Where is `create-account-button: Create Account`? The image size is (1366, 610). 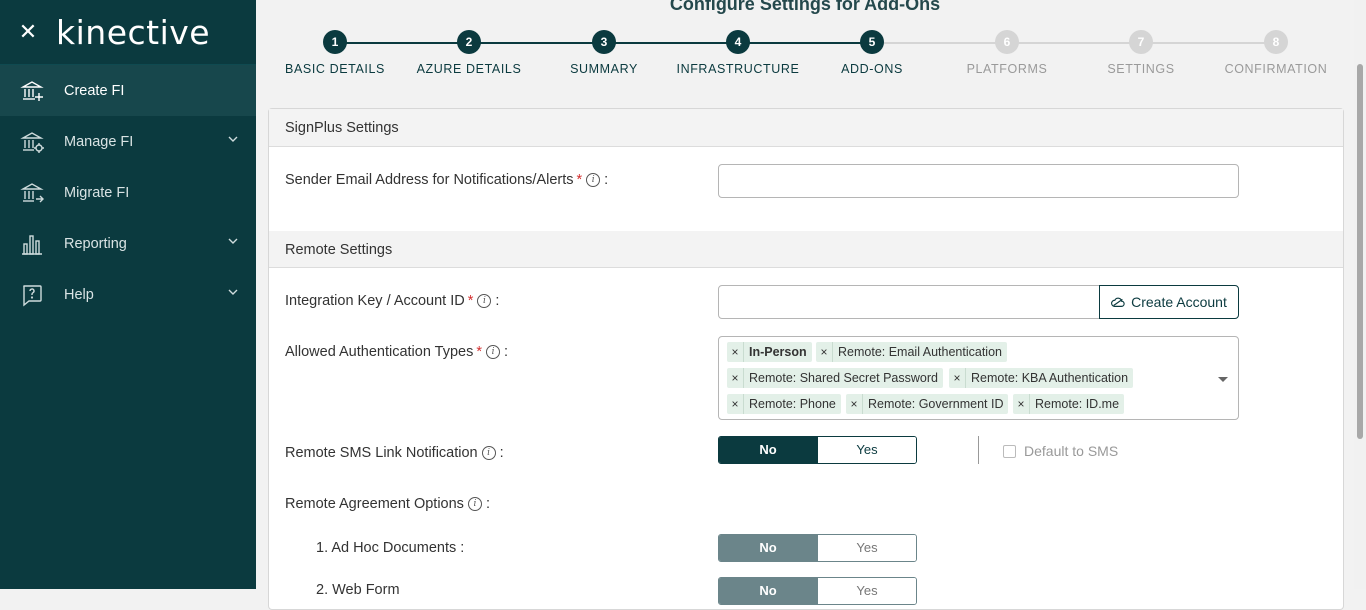 create-account-button: Create Account is located at coordinates (1169, 302).